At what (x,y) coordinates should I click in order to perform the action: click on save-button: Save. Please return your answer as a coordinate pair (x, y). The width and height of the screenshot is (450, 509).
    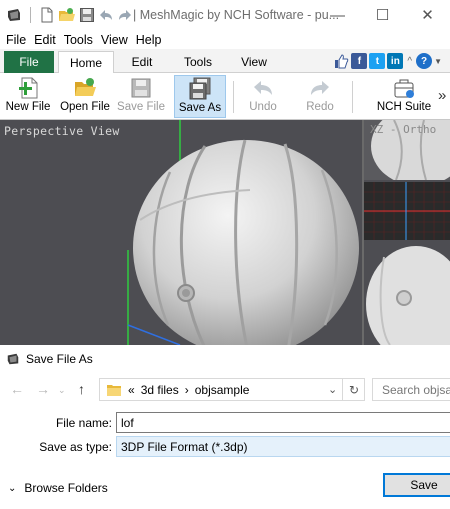
    Looking at the image, I should click on (416, 485).